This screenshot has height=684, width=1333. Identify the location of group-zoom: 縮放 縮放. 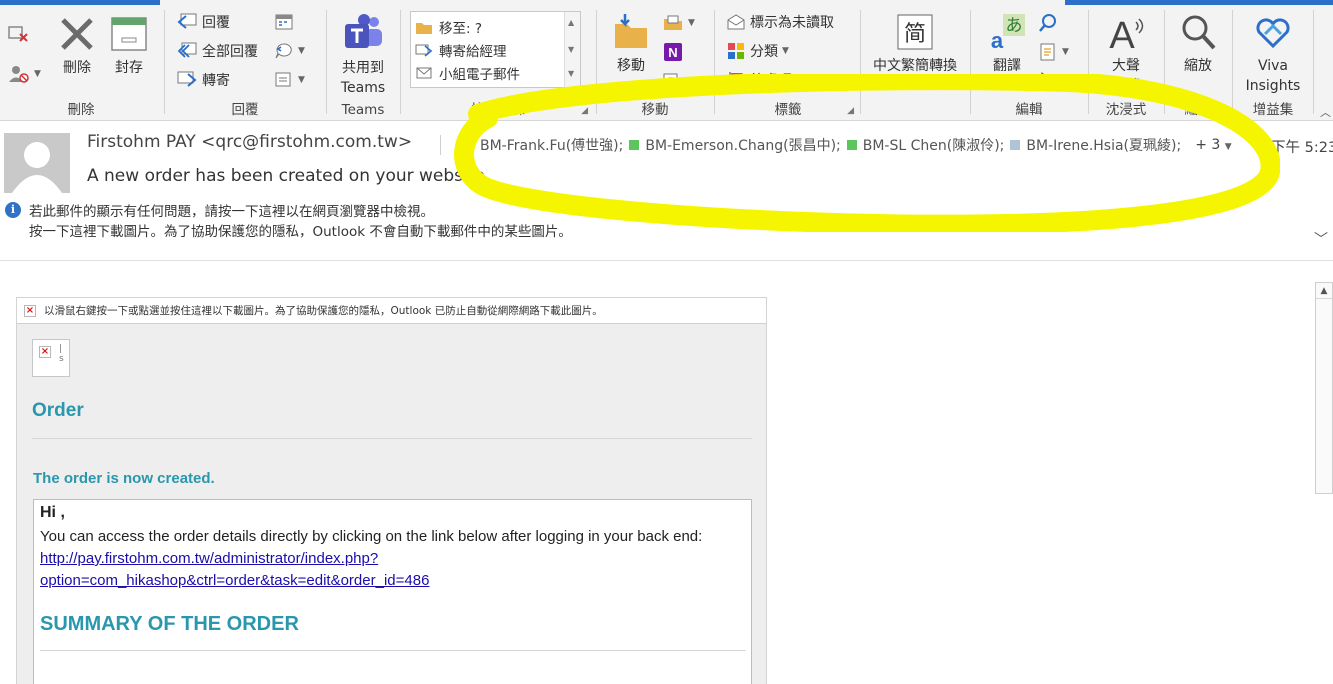
(1198, 63).